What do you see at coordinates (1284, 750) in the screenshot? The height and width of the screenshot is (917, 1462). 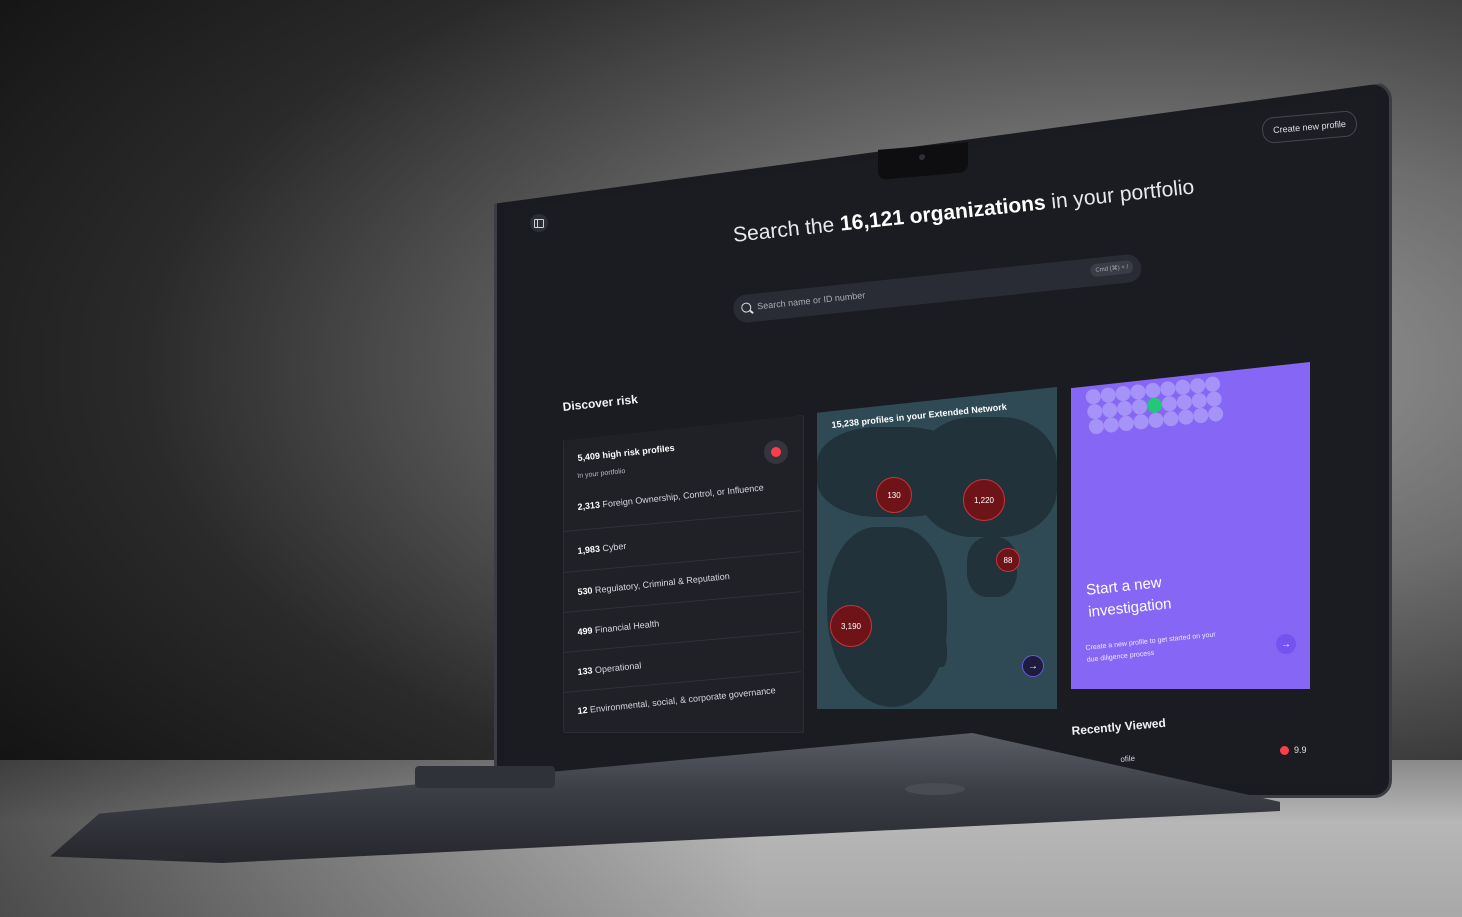 I see `red-risk-dot-icon` at bounding box center [1284, 750].